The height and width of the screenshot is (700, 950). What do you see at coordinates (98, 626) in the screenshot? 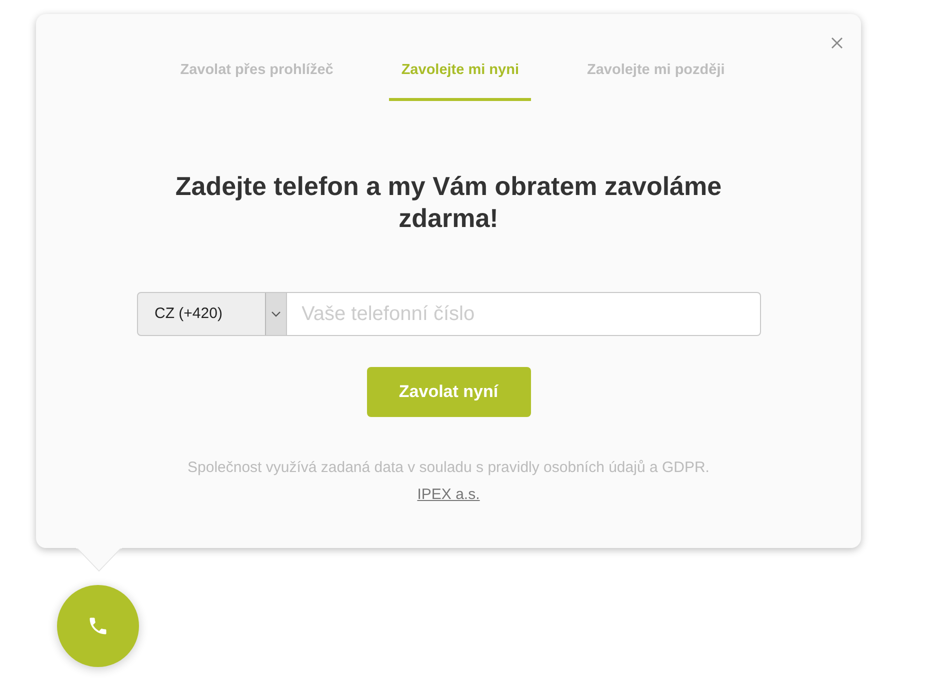
I see `phone-icon` at bounding box center [98, 626].